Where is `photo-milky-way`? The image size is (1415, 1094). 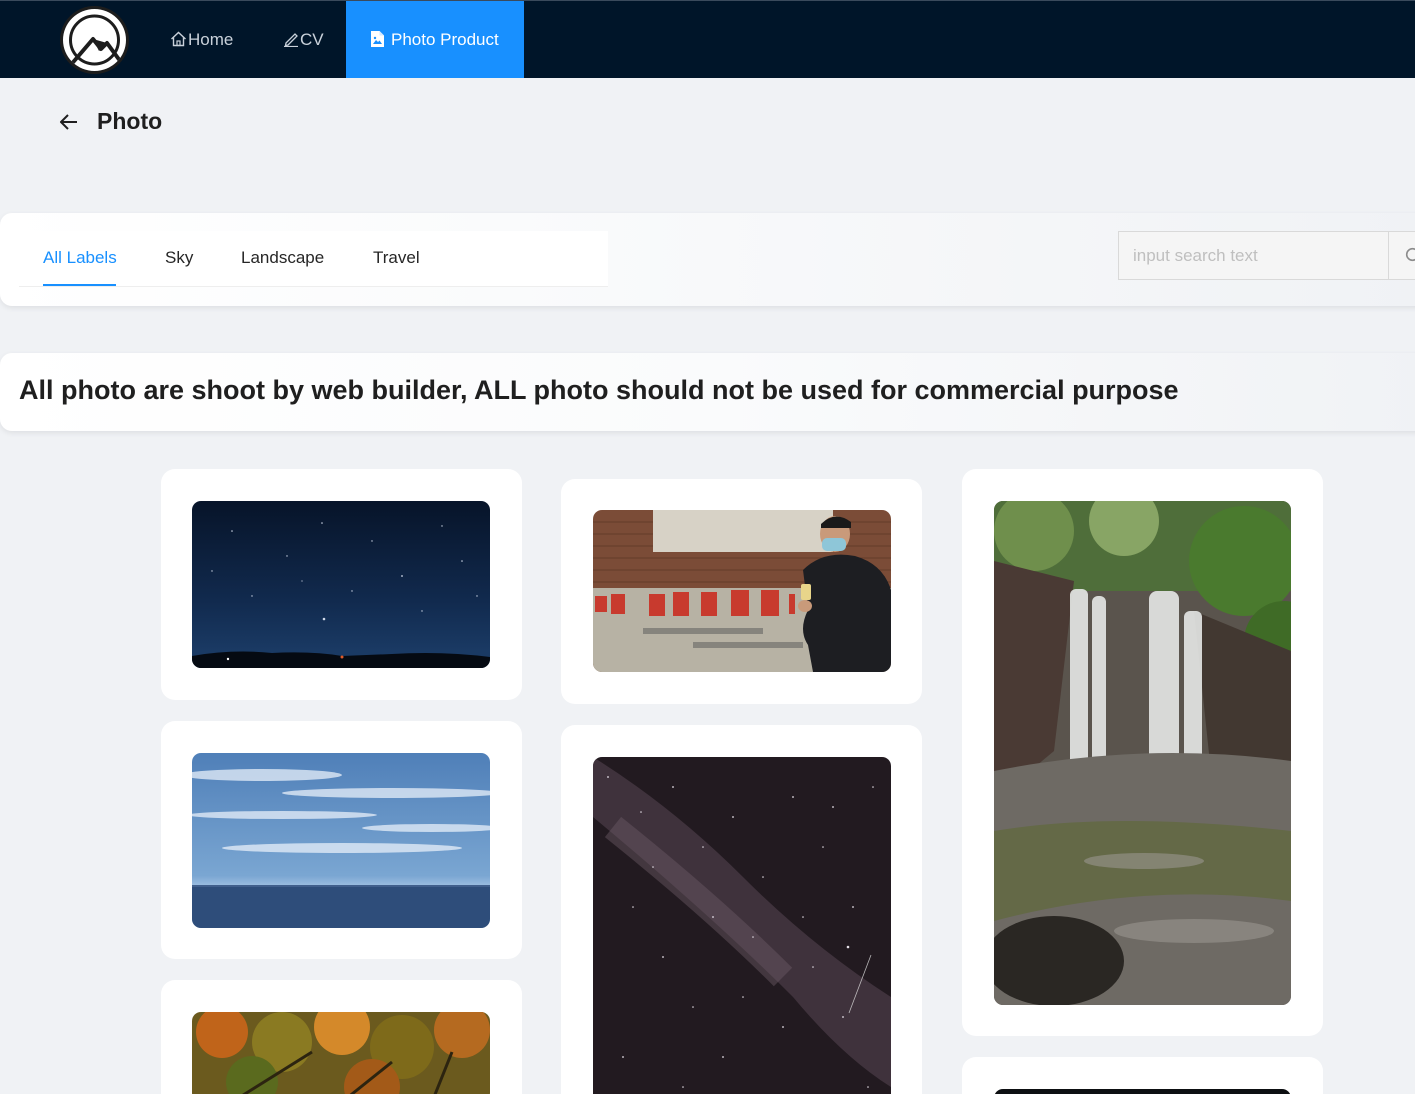
photo-milky-way is located at coordinates (742, 925).